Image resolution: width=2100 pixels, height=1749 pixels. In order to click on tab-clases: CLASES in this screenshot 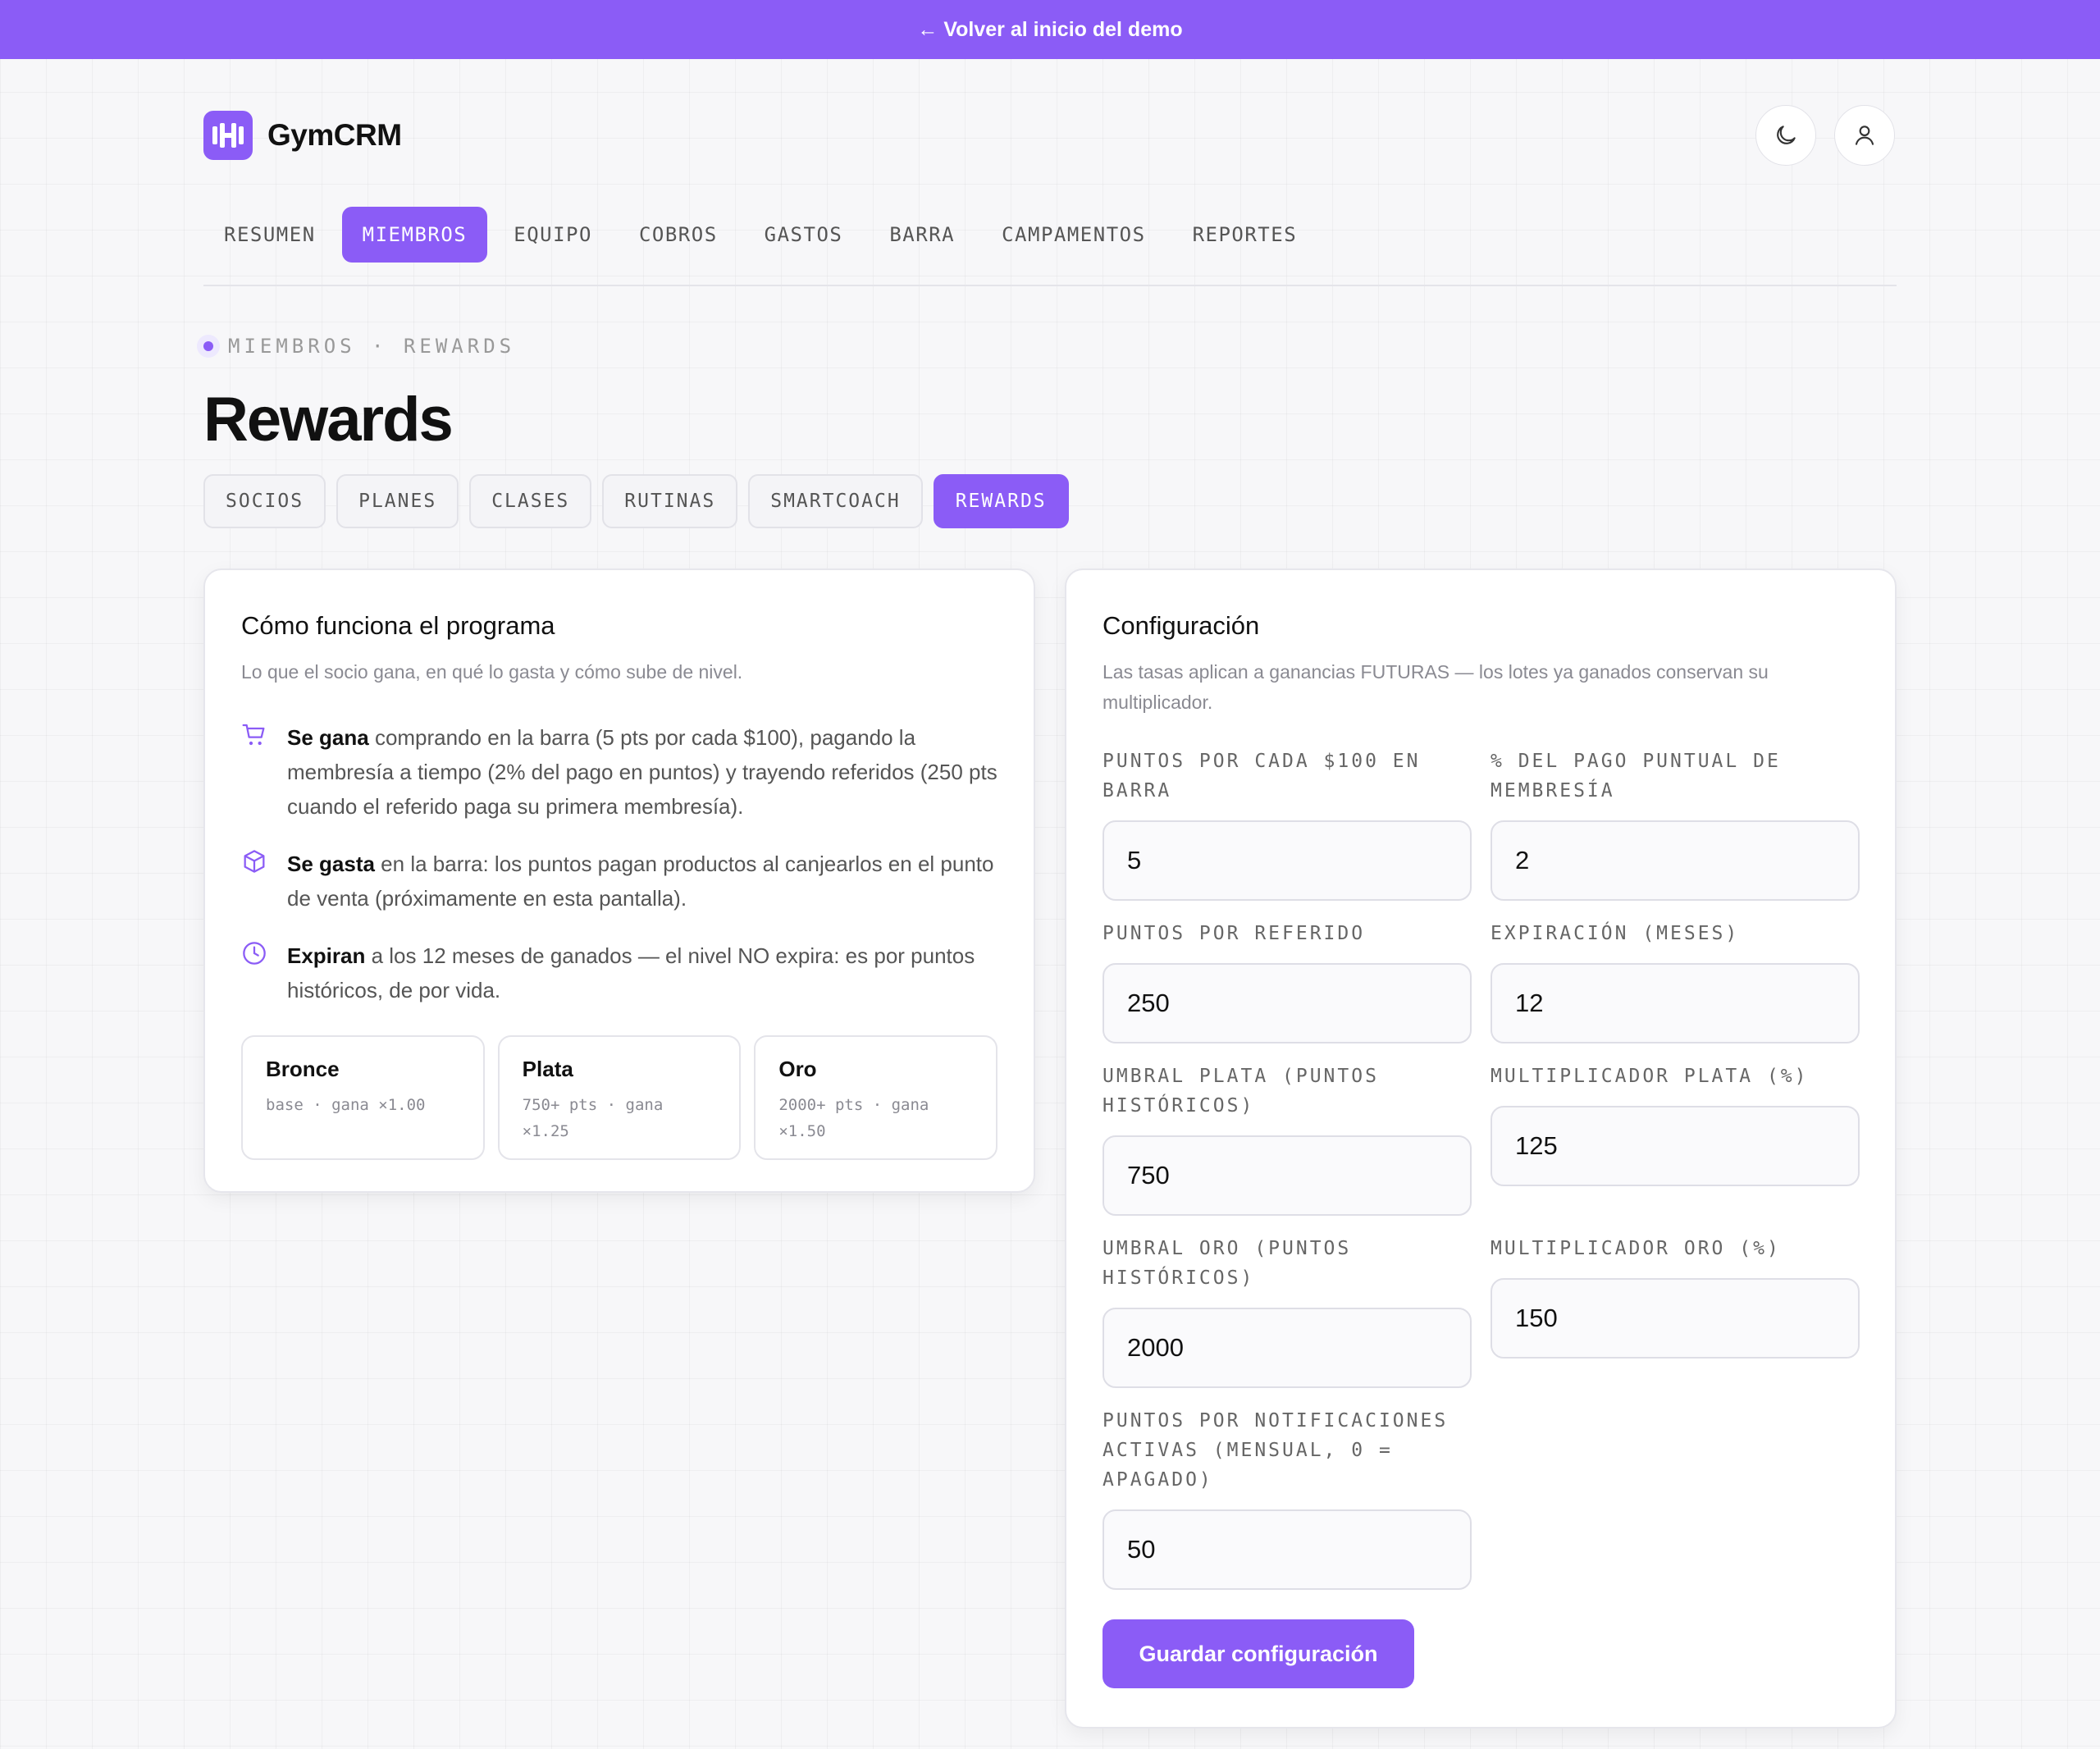, I will do `click(531, 501)`.